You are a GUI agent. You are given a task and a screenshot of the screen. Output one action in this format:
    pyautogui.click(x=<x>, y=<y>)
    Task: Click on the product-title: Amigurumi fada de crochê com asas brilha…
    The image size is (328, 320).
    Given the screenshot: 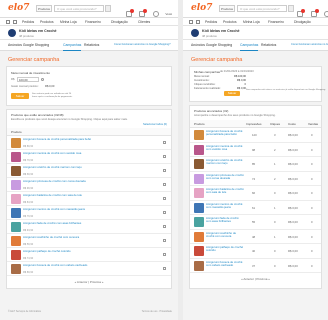 What is the action you would take?
    pyautogui.click(x=225, y=220)
    